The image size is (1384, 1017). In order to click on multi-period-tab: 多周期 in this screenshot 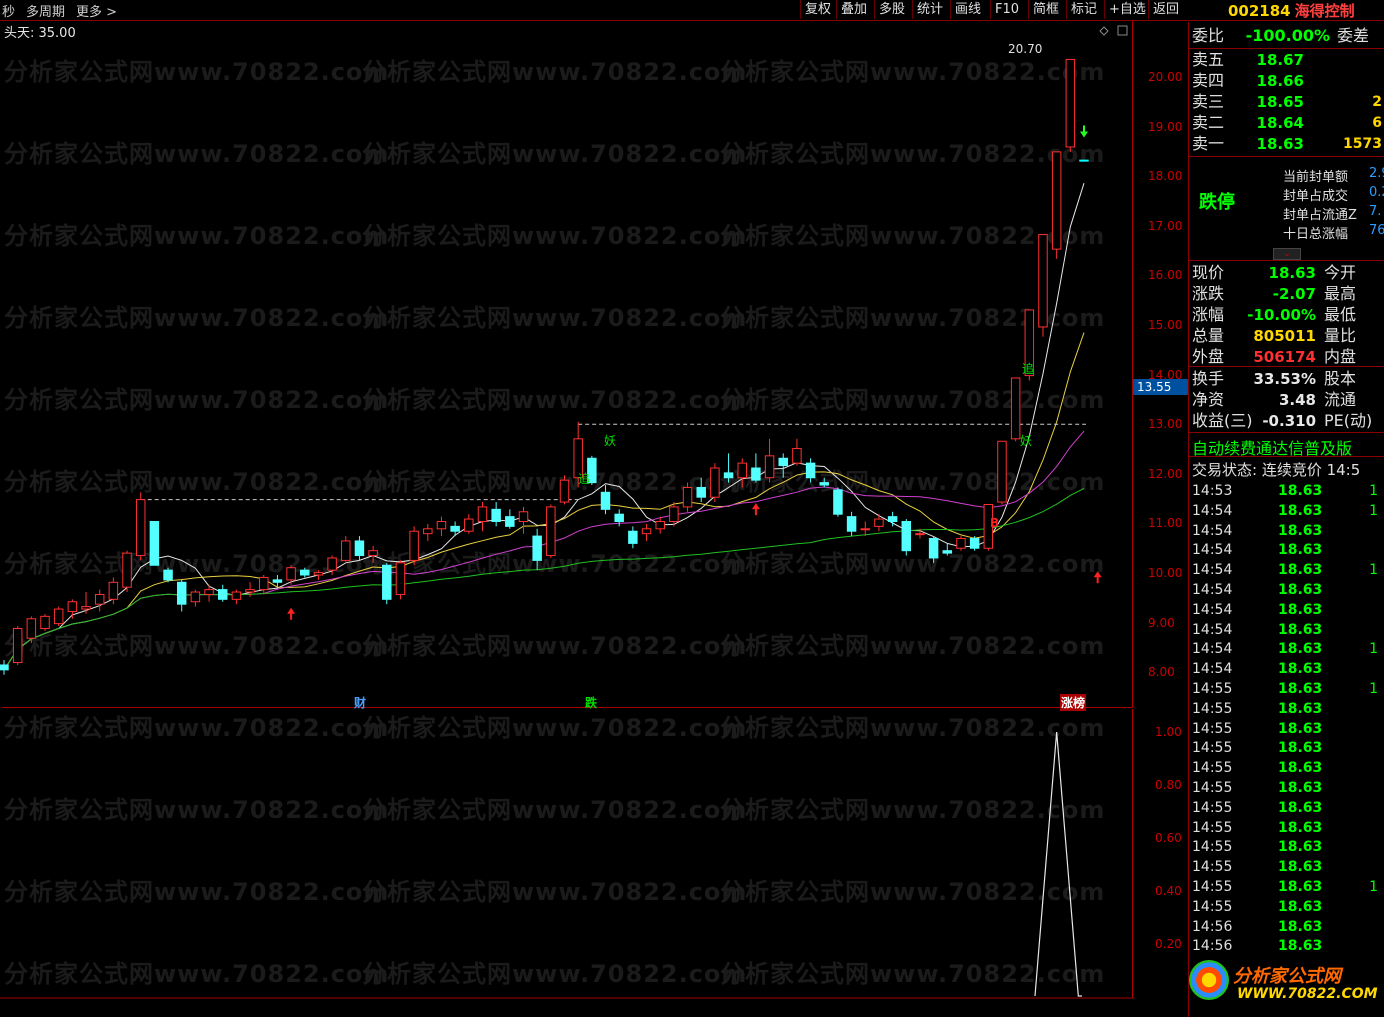, I will do `click(45, 10)`.